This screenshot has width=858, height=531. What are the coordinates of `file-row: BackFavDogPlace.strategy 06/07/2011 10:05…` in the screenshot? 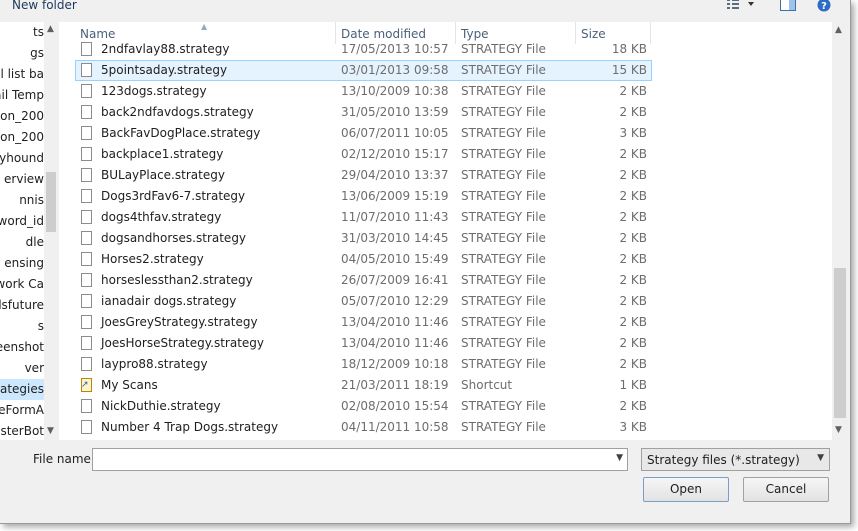 It's located at (445, 133).